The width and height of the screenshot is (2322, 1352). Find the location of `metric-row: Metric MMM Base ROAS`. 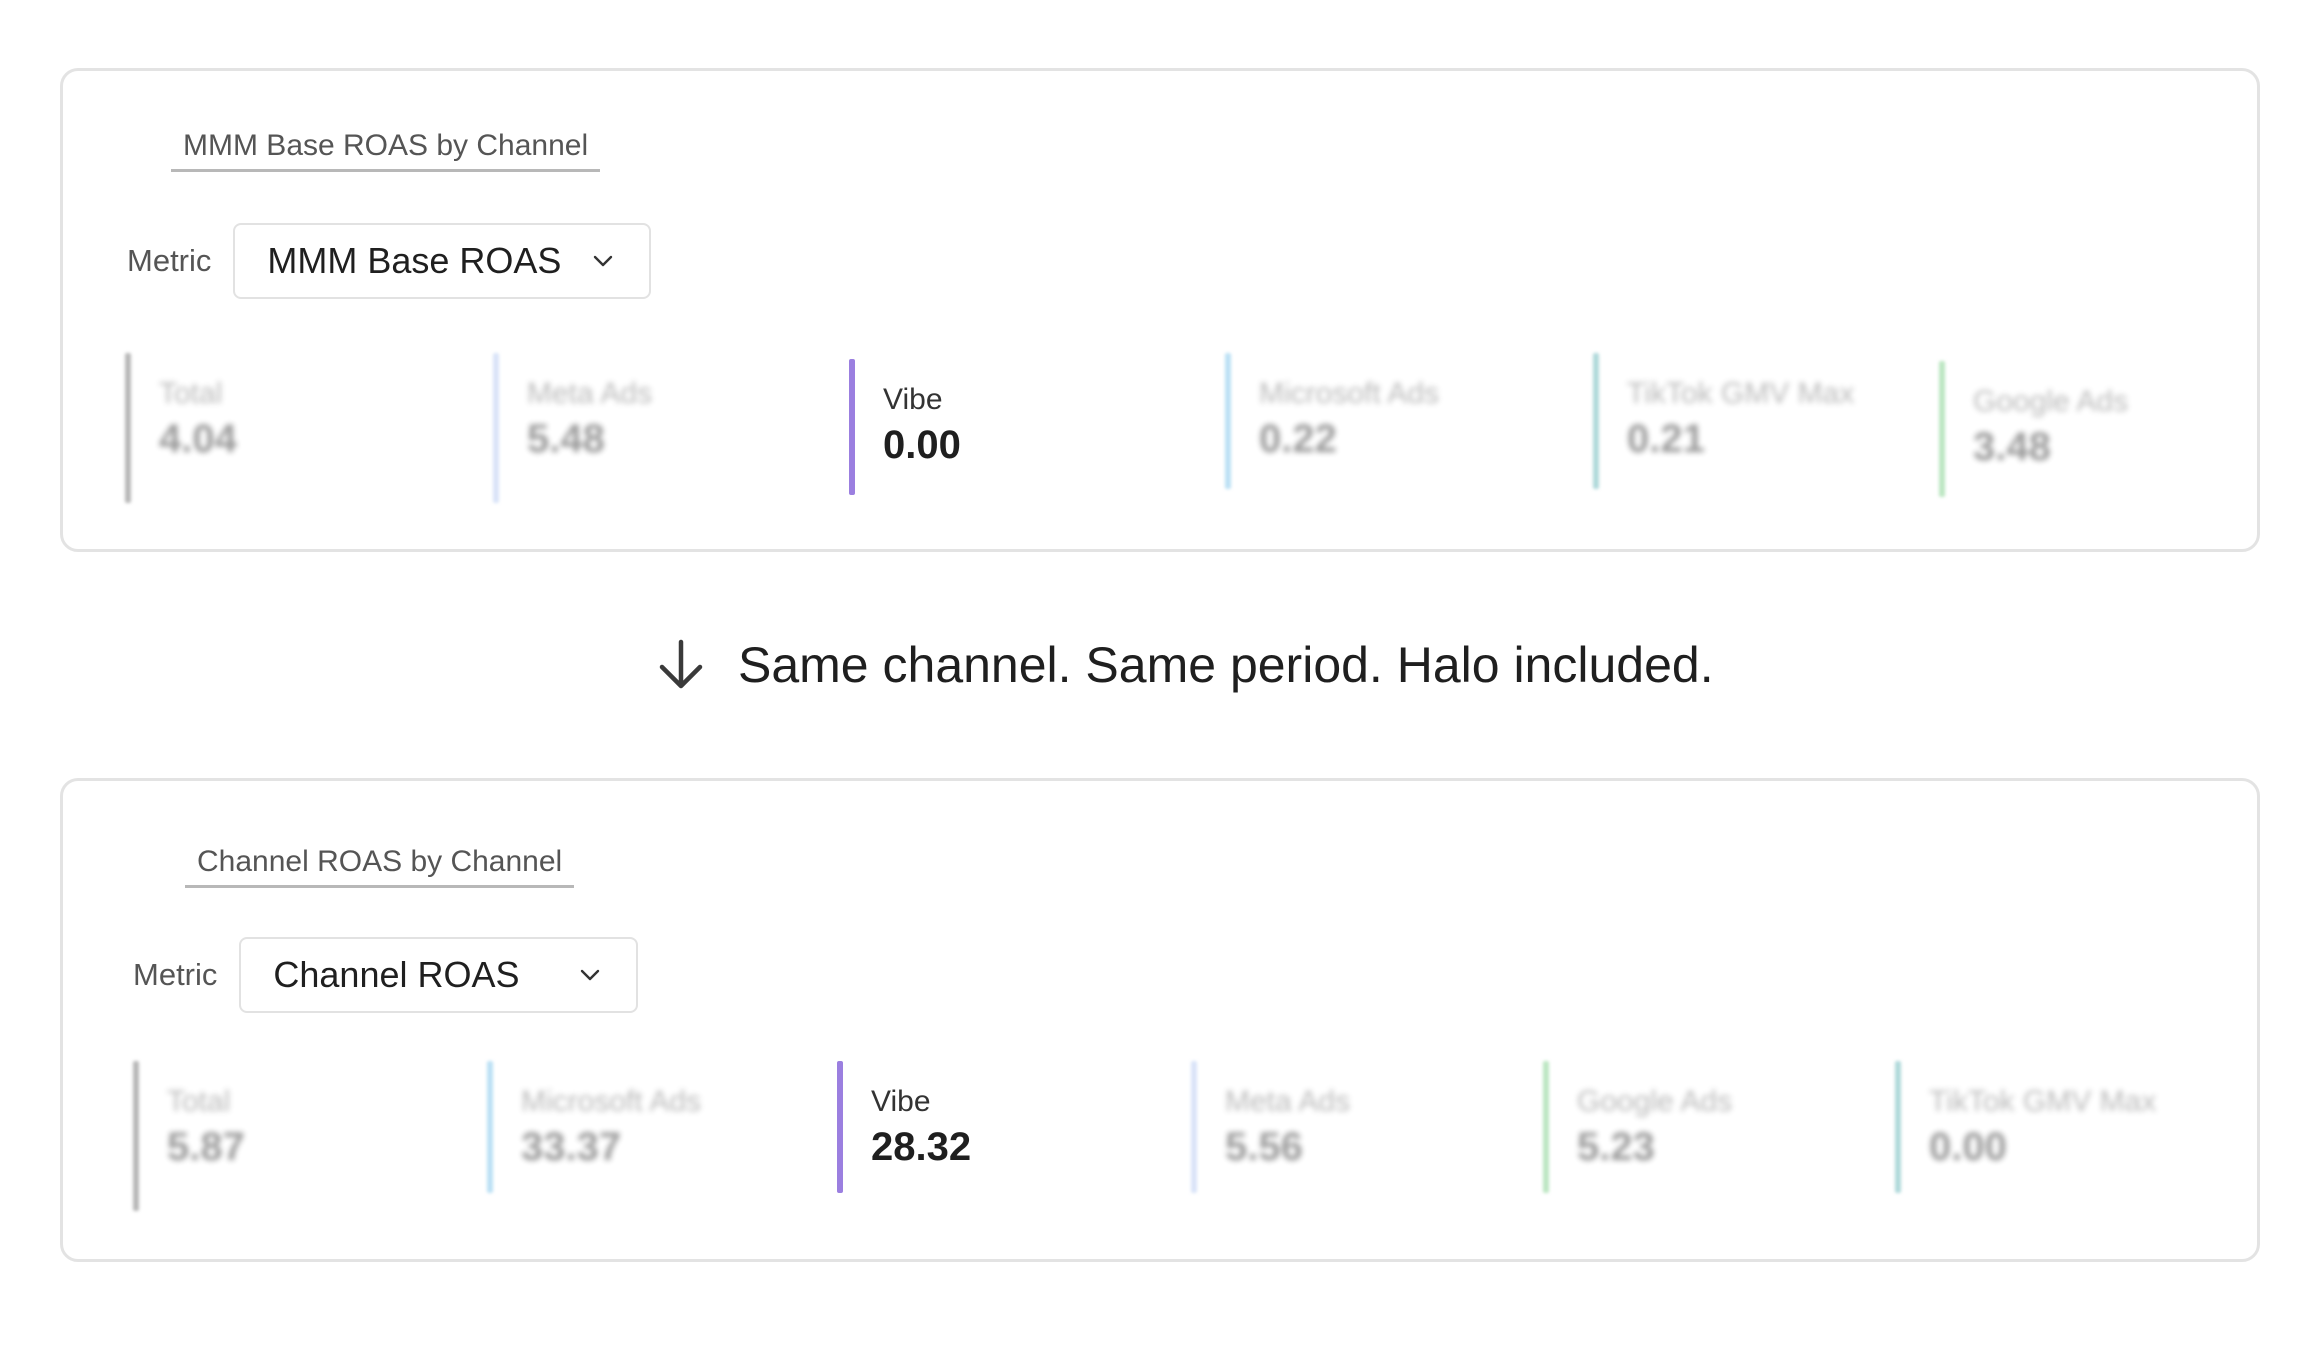

metric-row: Metric MMM Base ROAS is located at coordinates (389, 261).